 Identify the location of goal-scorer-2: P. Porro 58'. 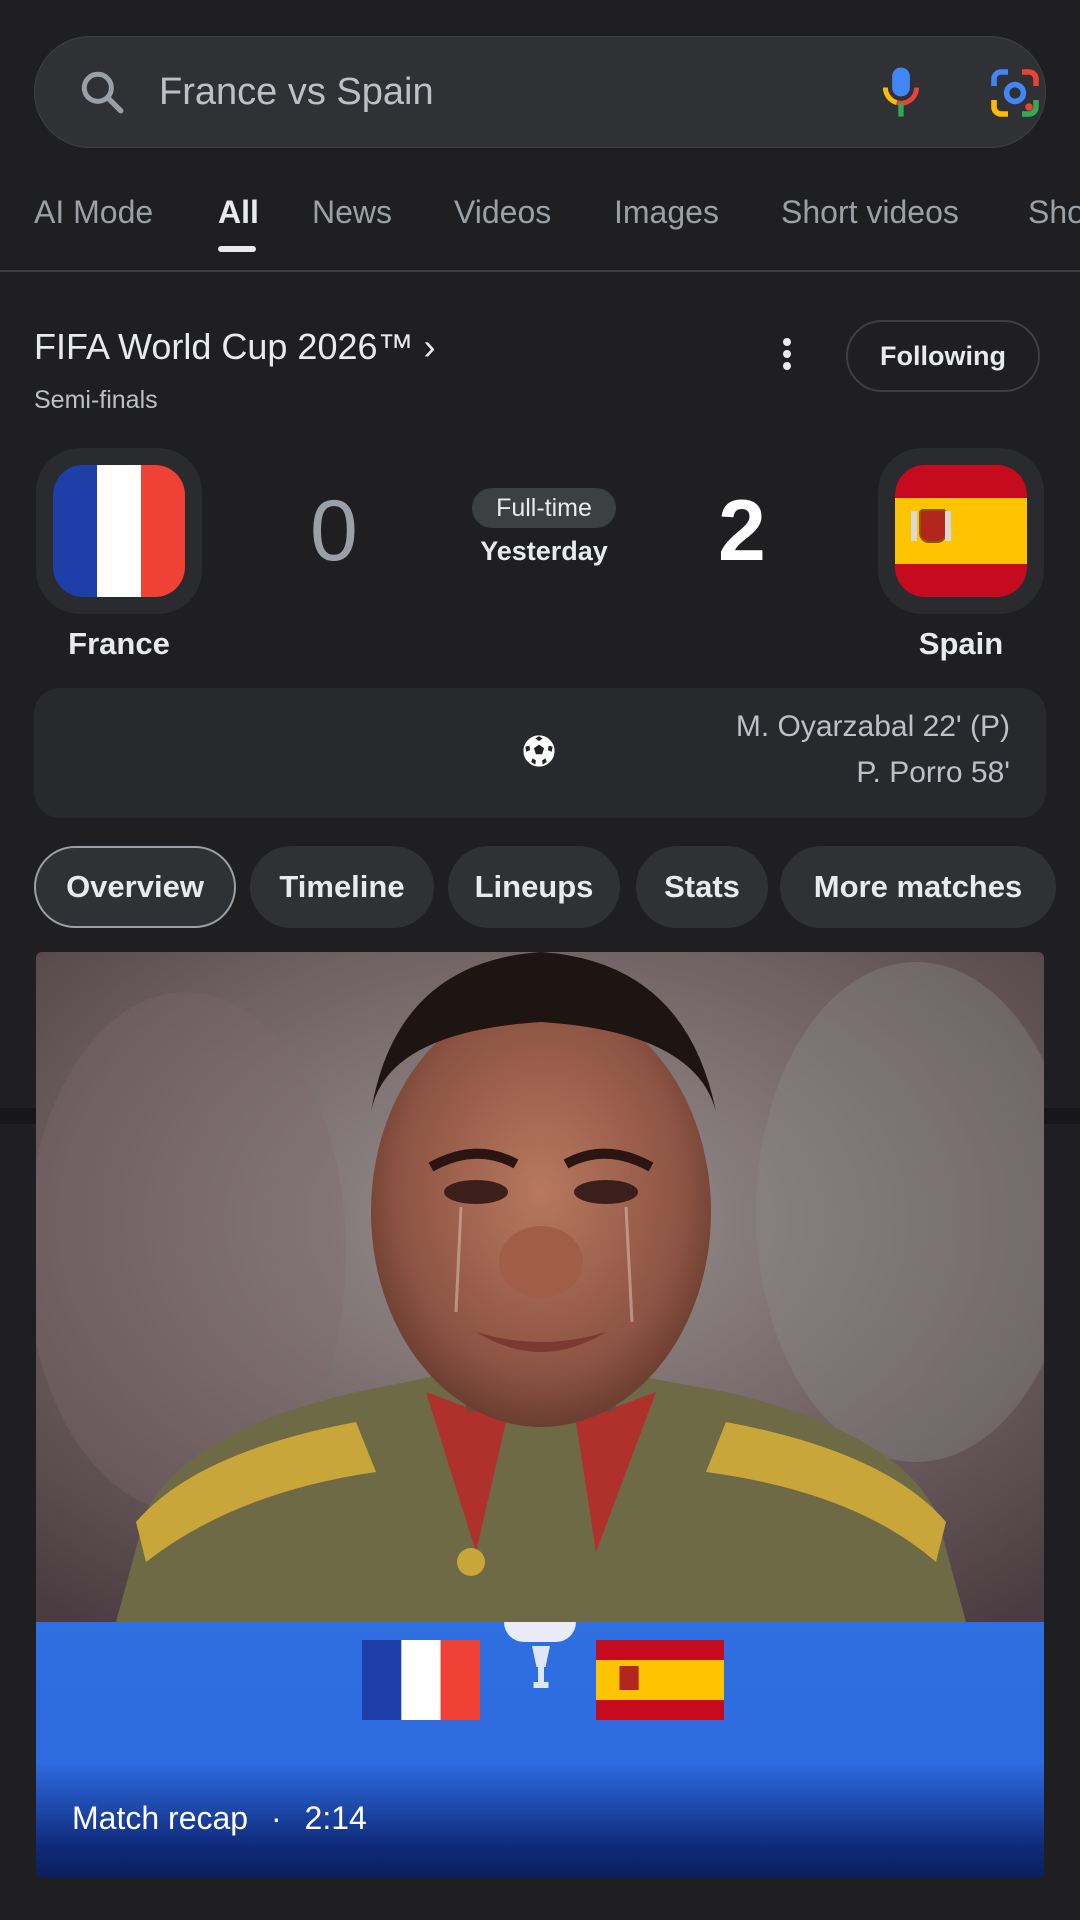
(933, 772).